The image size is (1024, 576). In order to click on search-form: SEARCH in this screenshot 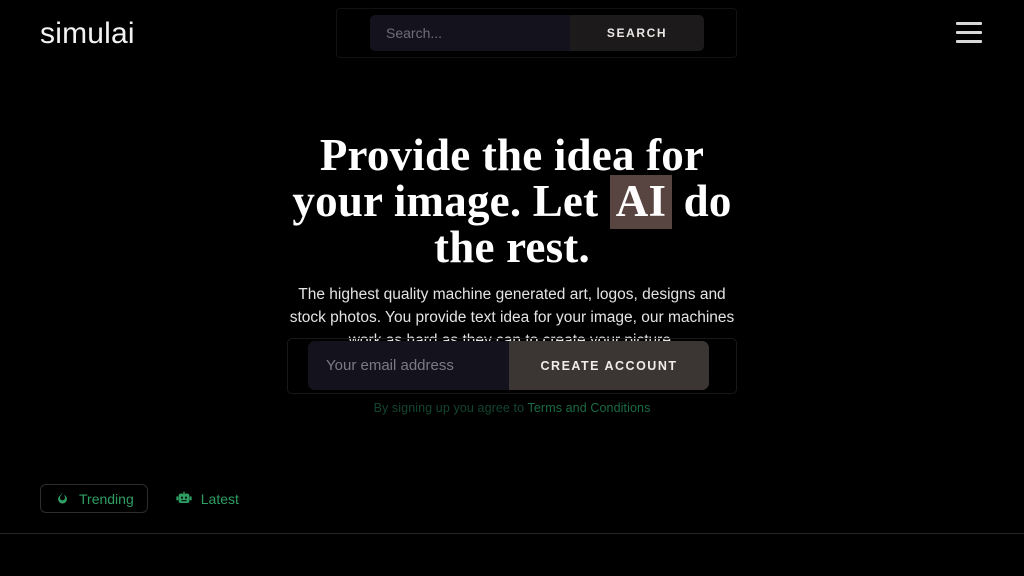, I will do `click(537, 33)`.